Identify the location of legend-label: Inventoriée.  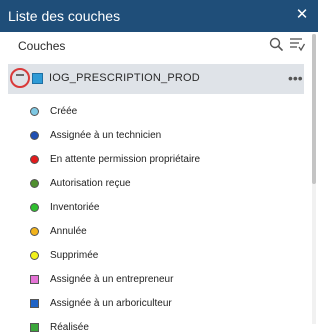
(75, 207).